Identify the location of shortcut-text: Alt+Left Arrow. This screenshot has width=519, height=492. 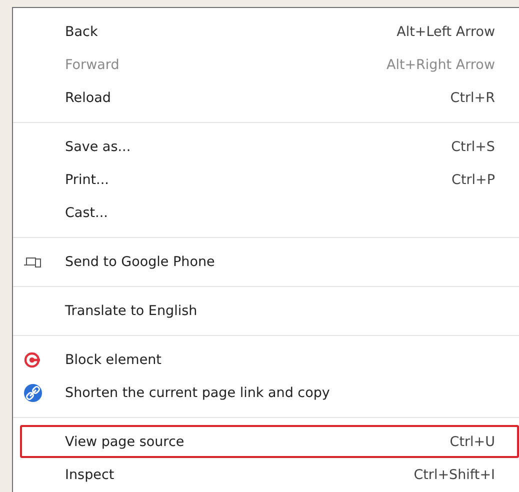
(445, 32).